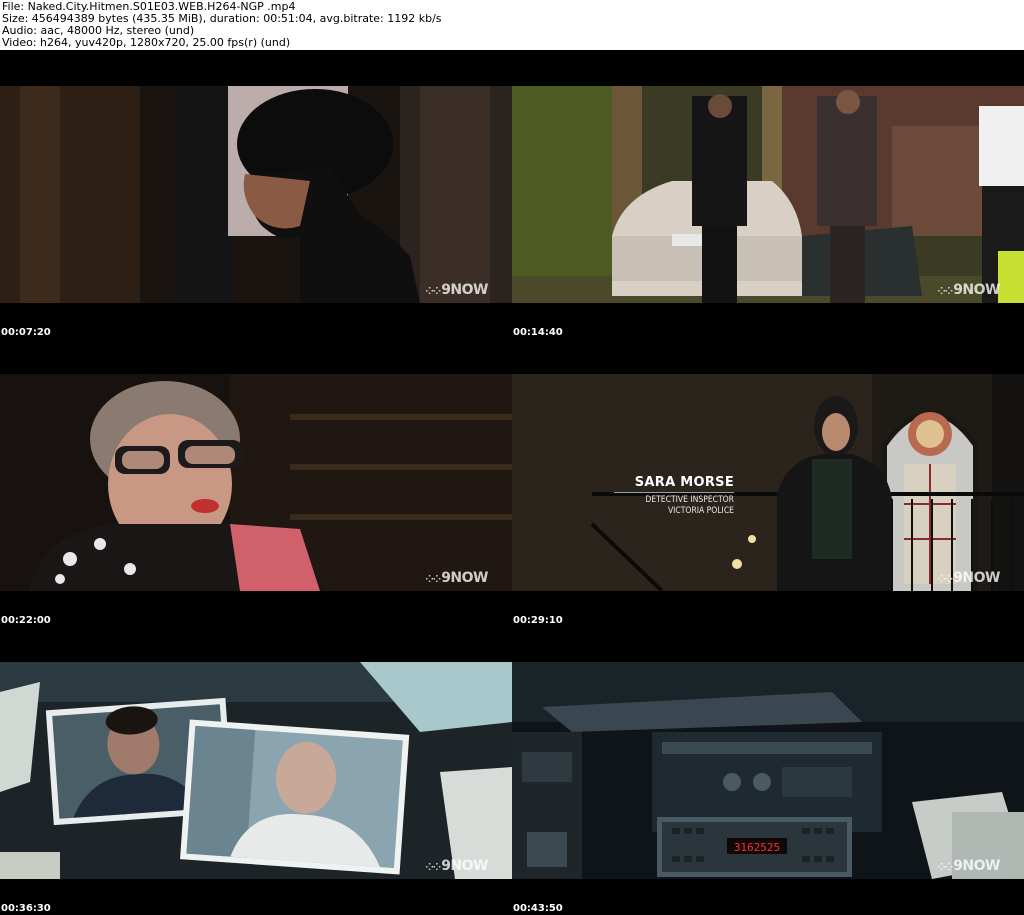 The width and height of the screenshot is (1024, 915). I want to click on frame-2-timestamp: 00:14:40, so click(538, 332).